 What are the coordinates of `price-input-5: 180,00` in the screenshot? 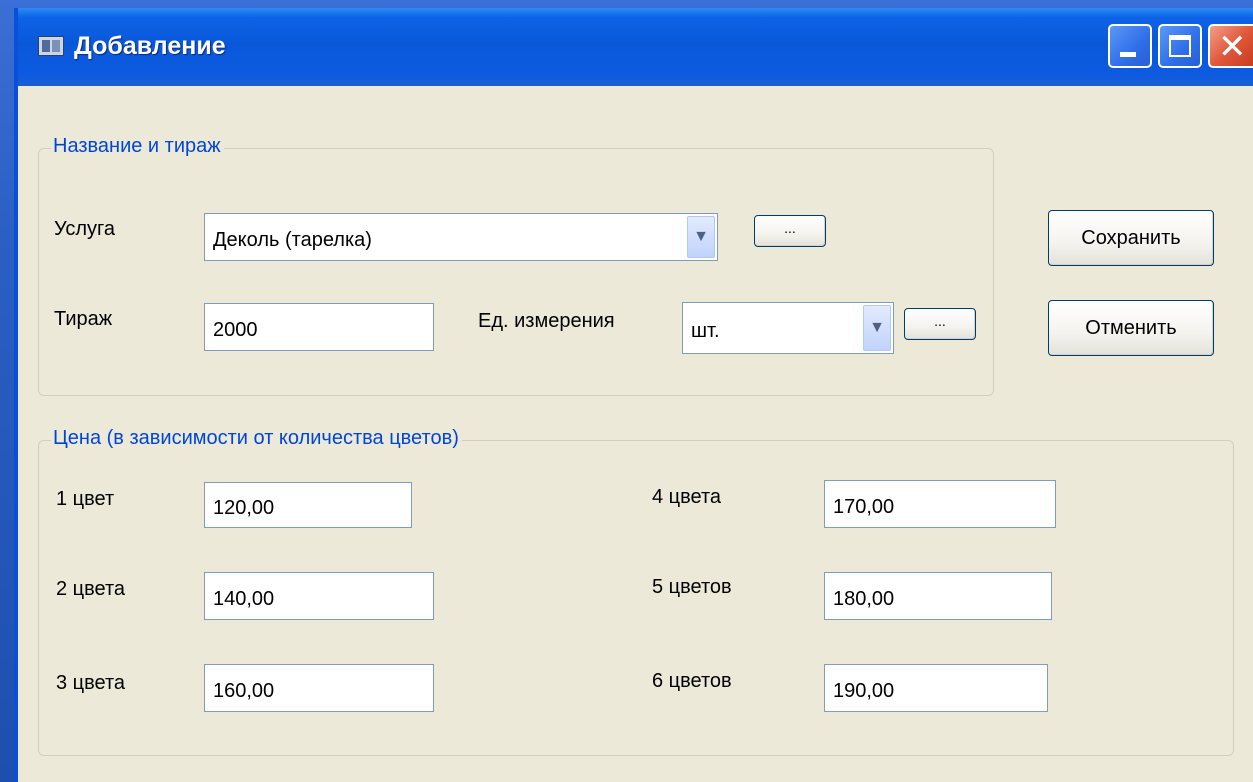 It's located at (938, 596).